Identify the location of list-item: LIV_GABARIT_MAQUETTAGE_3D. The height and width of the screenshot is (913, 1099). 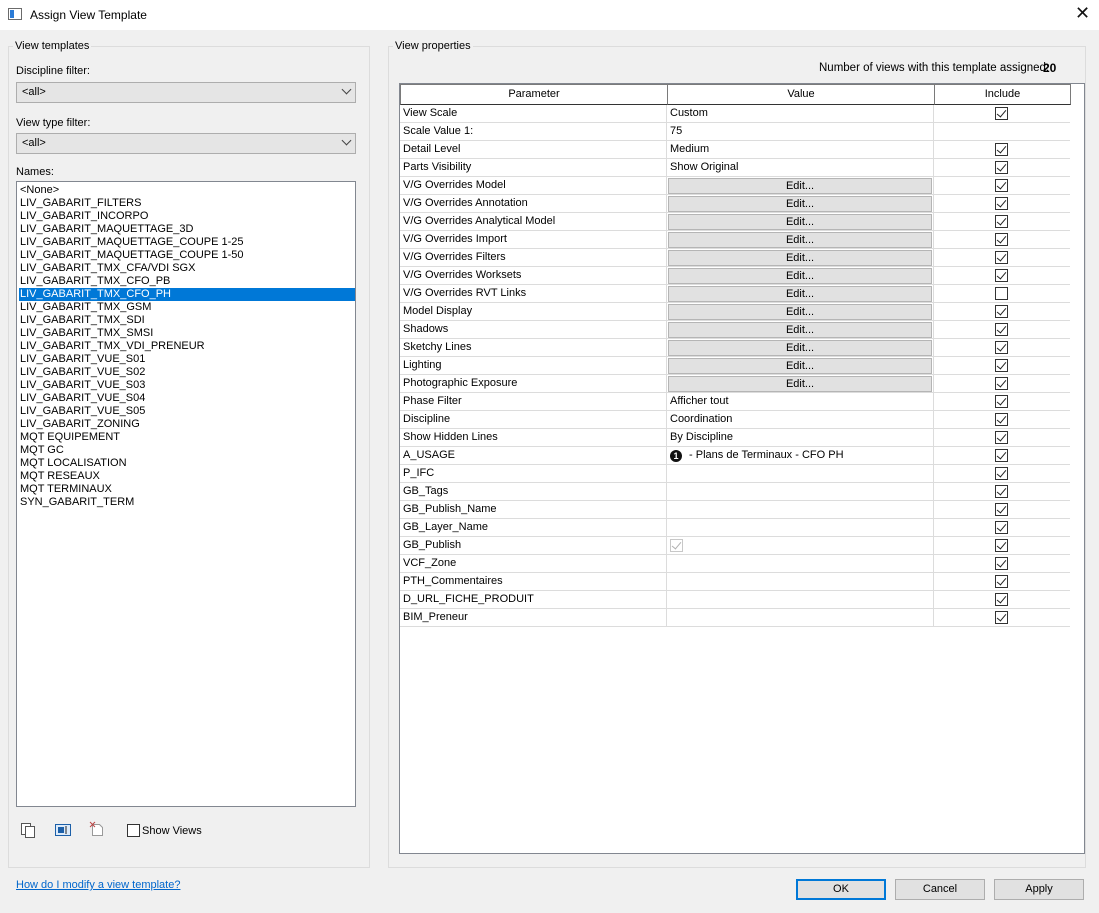
(187, 229).